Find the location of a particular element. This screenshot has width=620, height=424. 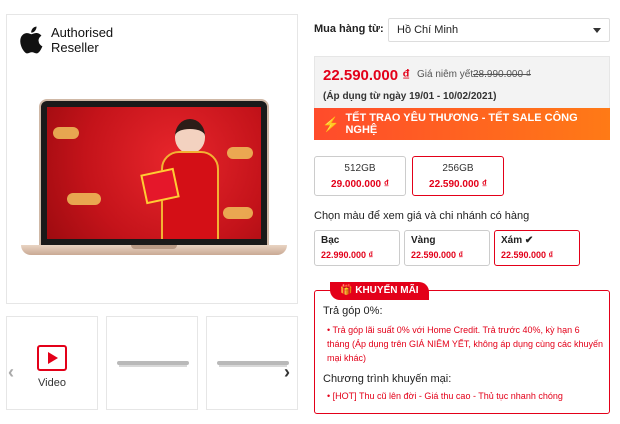

color-name: Bạc is located at coordinates (330, 240).